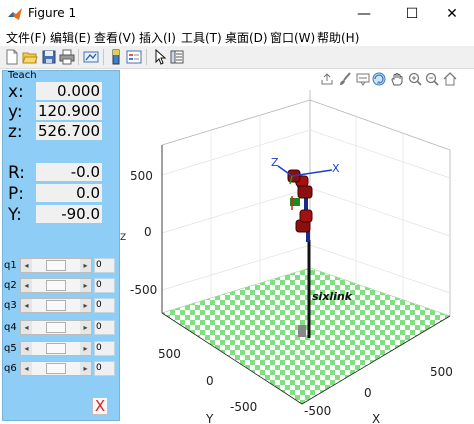  Describe the element at coordinates (363, 79) in the screenshot. I see `datatip-icon` at that location.